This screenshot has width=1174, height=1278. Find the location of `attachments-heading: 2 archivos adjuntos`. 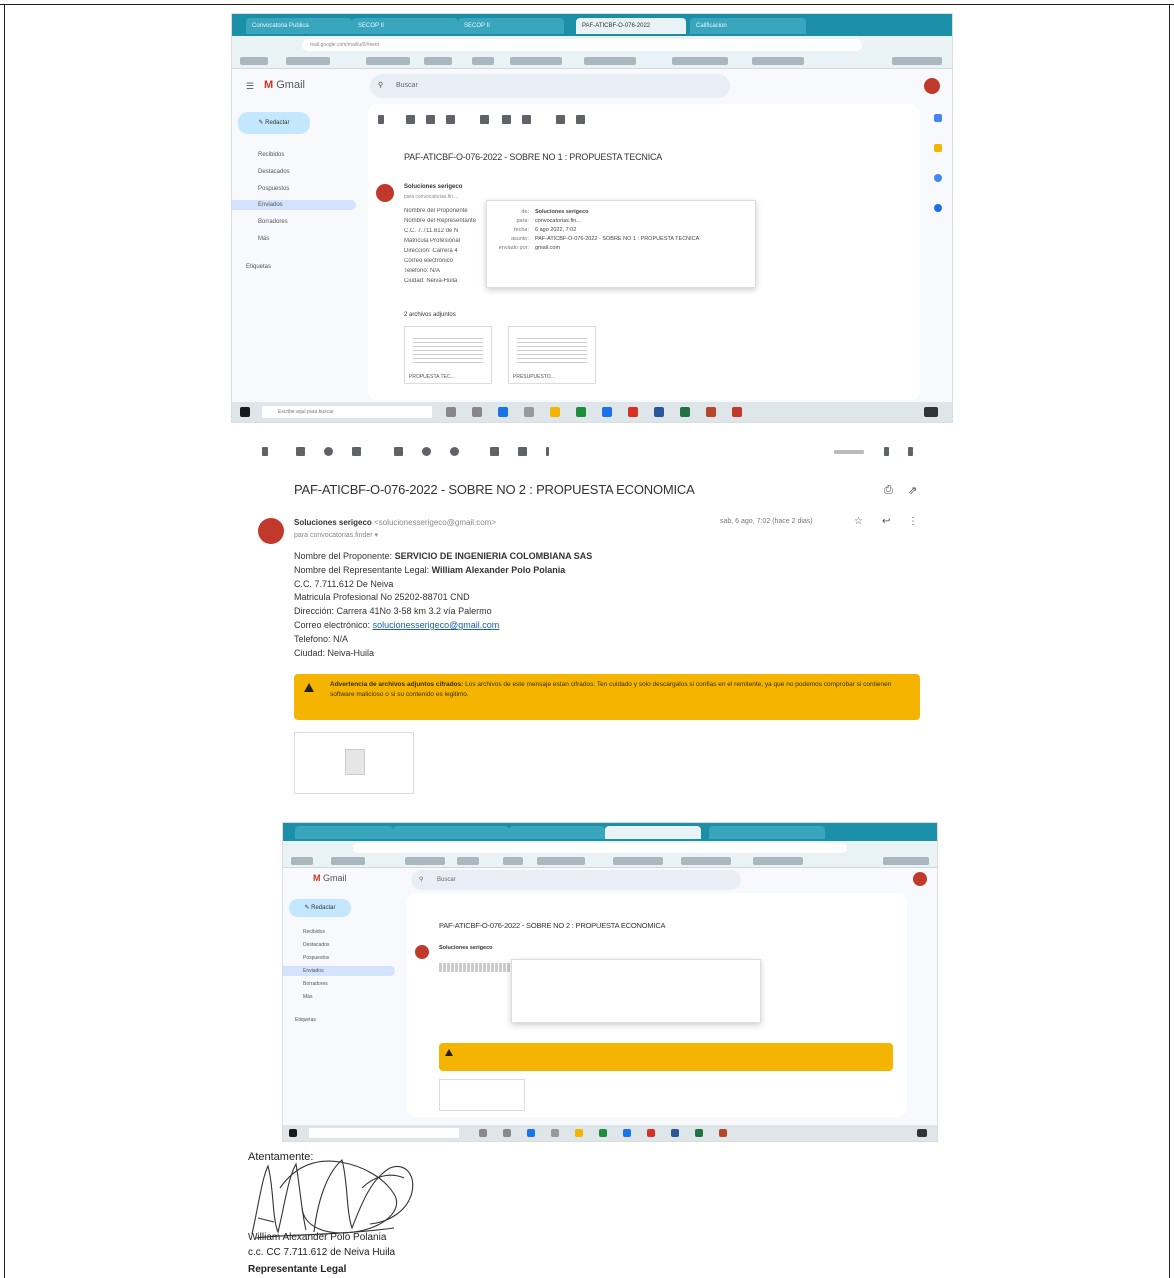

attachments-heading: 2 archivos adjuntos is located at coordinates (430, 315).